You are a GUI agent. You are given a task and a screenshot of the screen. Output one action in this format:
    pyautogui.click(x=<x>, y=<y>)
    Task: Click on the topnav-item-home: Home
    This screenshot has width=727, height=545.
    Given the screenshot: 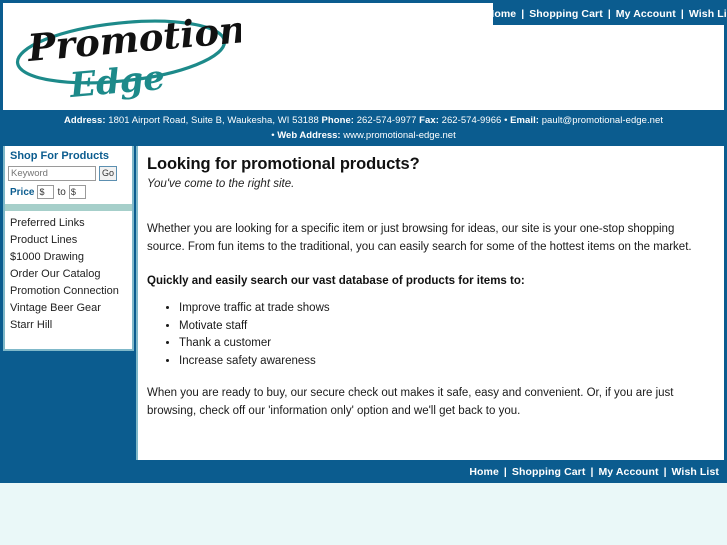 What is the action you would take?
    pyautogui.click(x=502, y=14)
    